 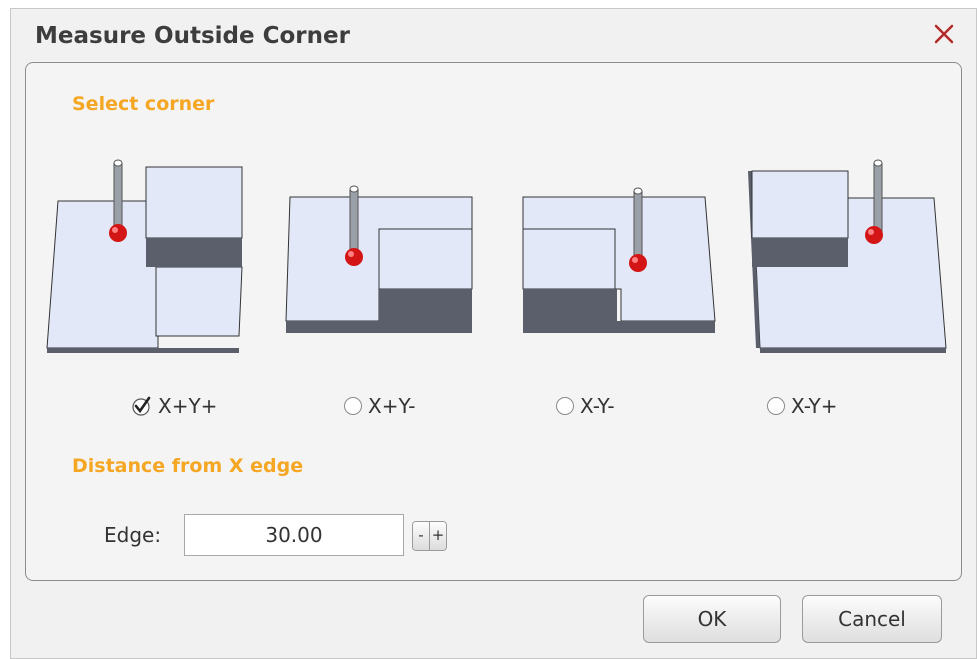 What do you see at coordinates (619, 271) in the screenshot?
I see `corner-image-xmym` at bounding box center [619, 271].